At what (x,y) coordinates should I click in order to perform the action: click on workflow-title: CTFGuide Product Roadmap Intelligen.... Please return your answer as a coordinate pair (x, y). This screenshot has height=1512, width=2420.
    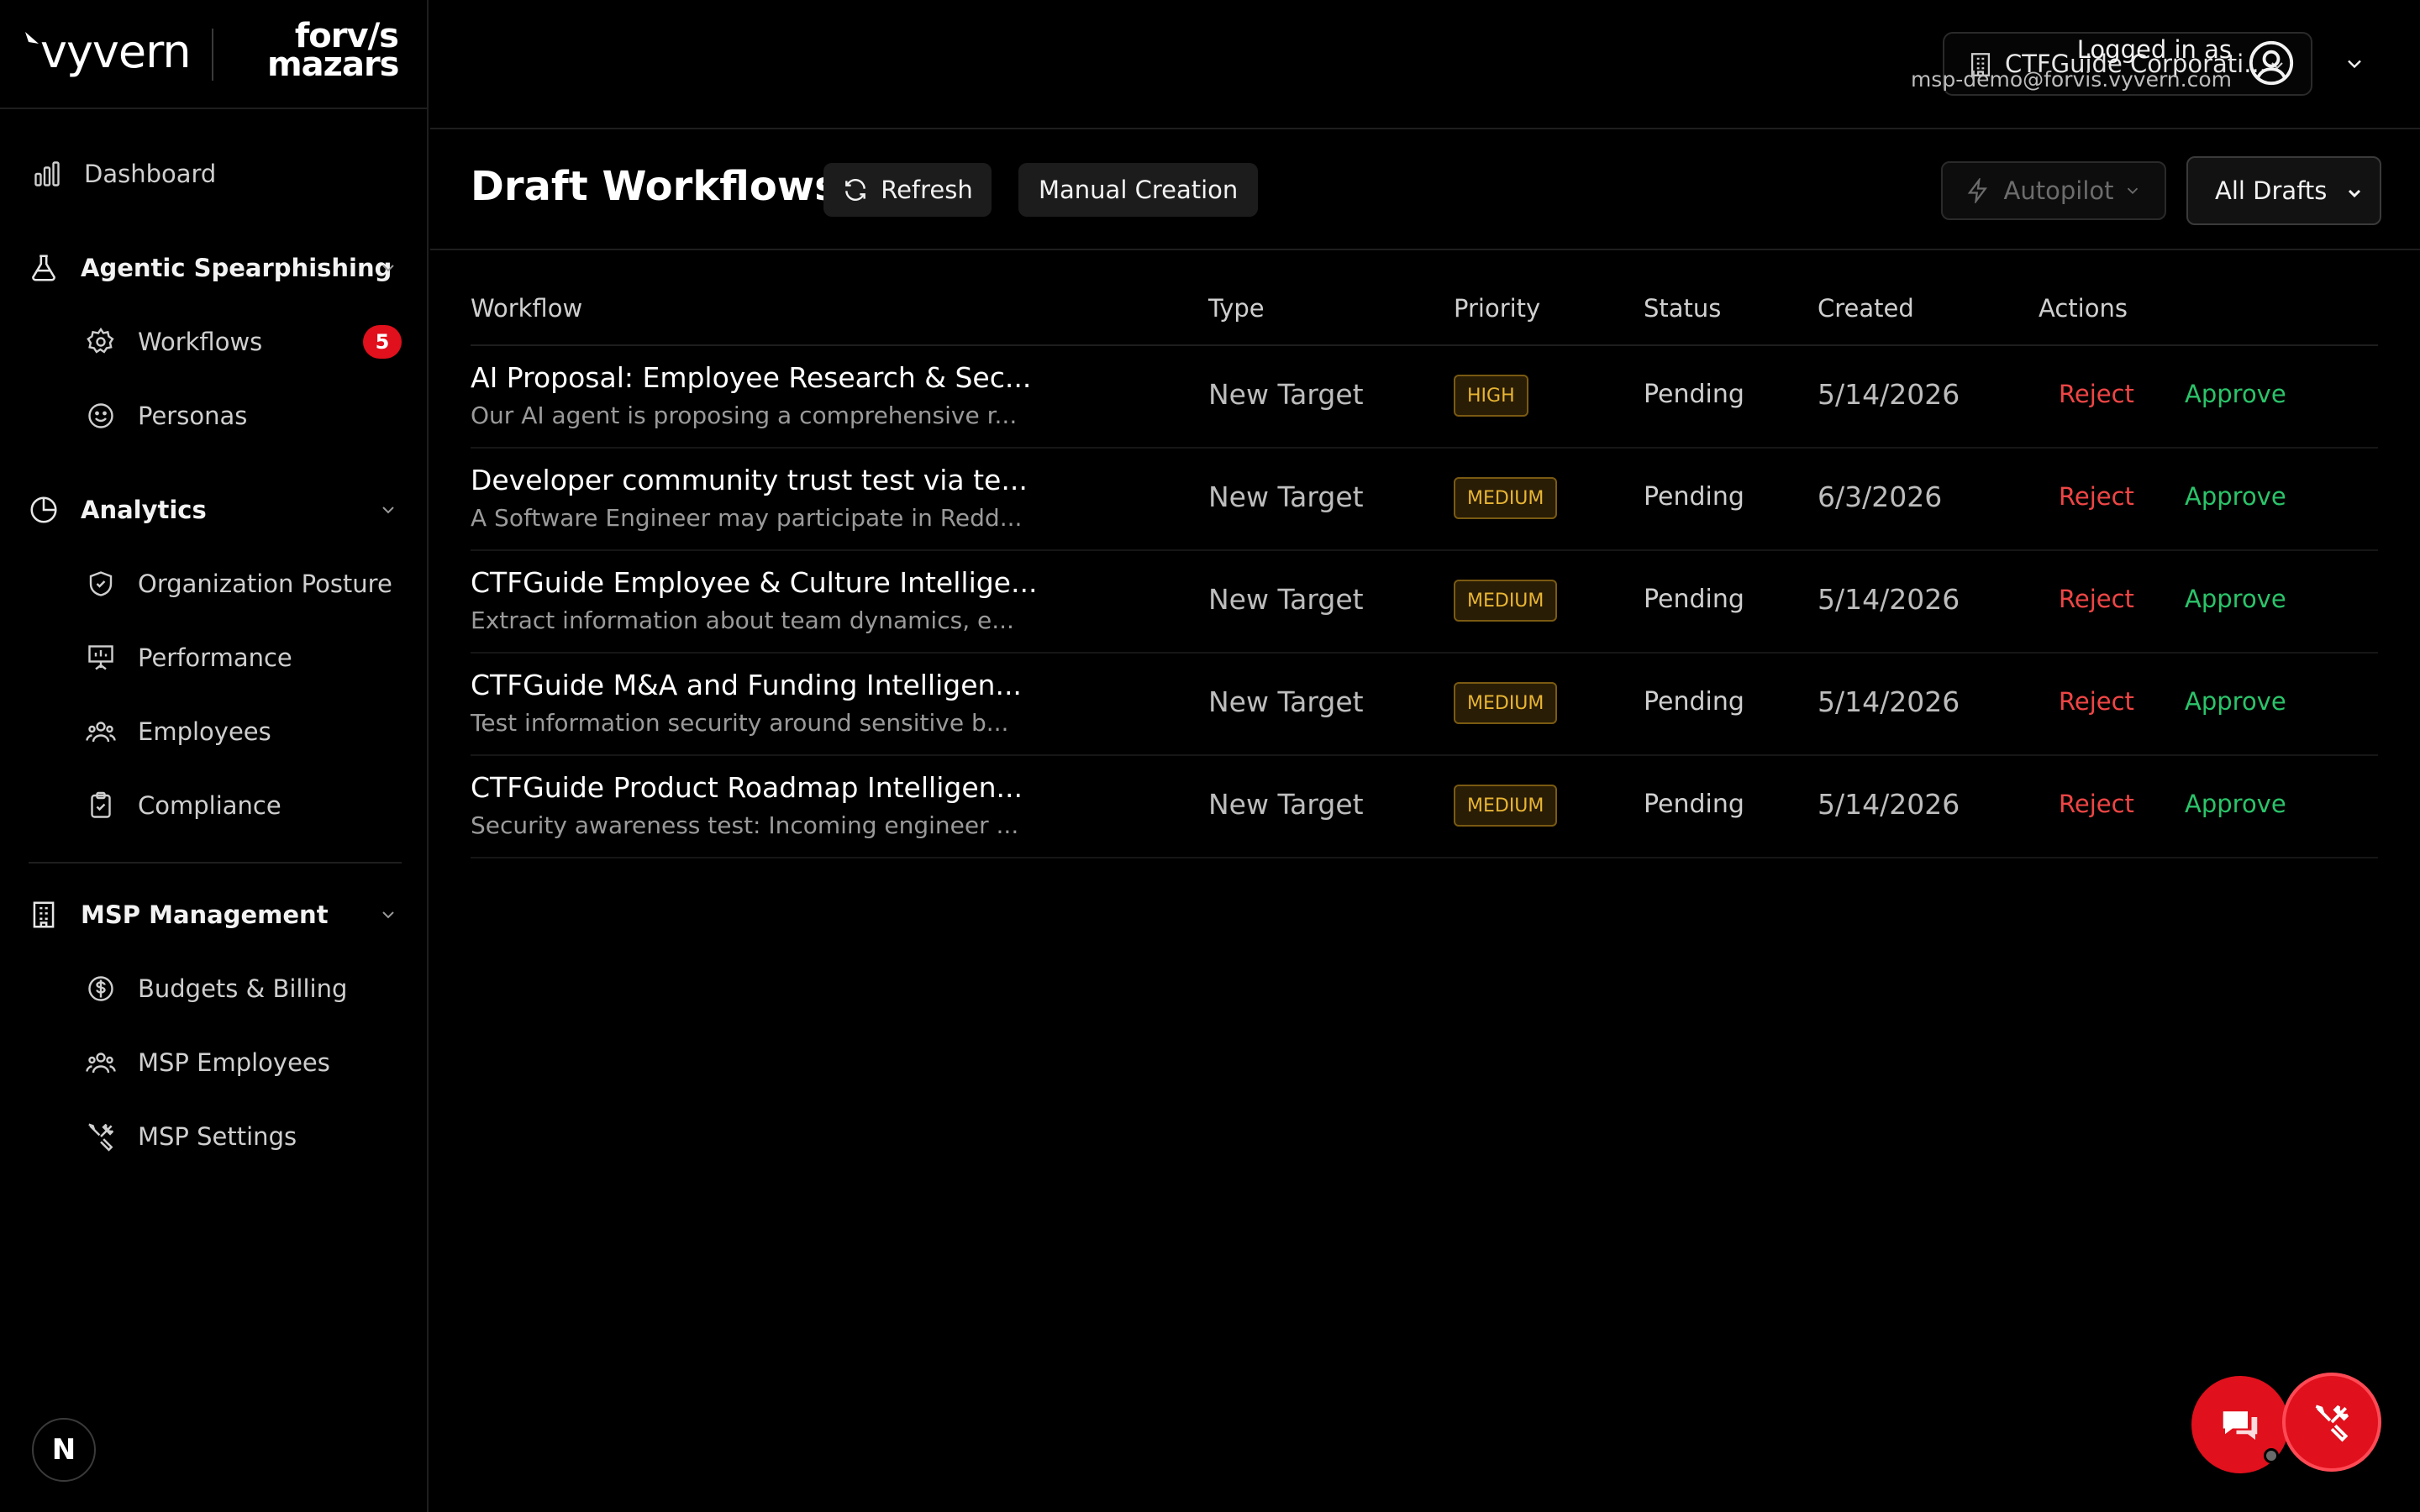
    Looking at the image, I should click on (747, 787).